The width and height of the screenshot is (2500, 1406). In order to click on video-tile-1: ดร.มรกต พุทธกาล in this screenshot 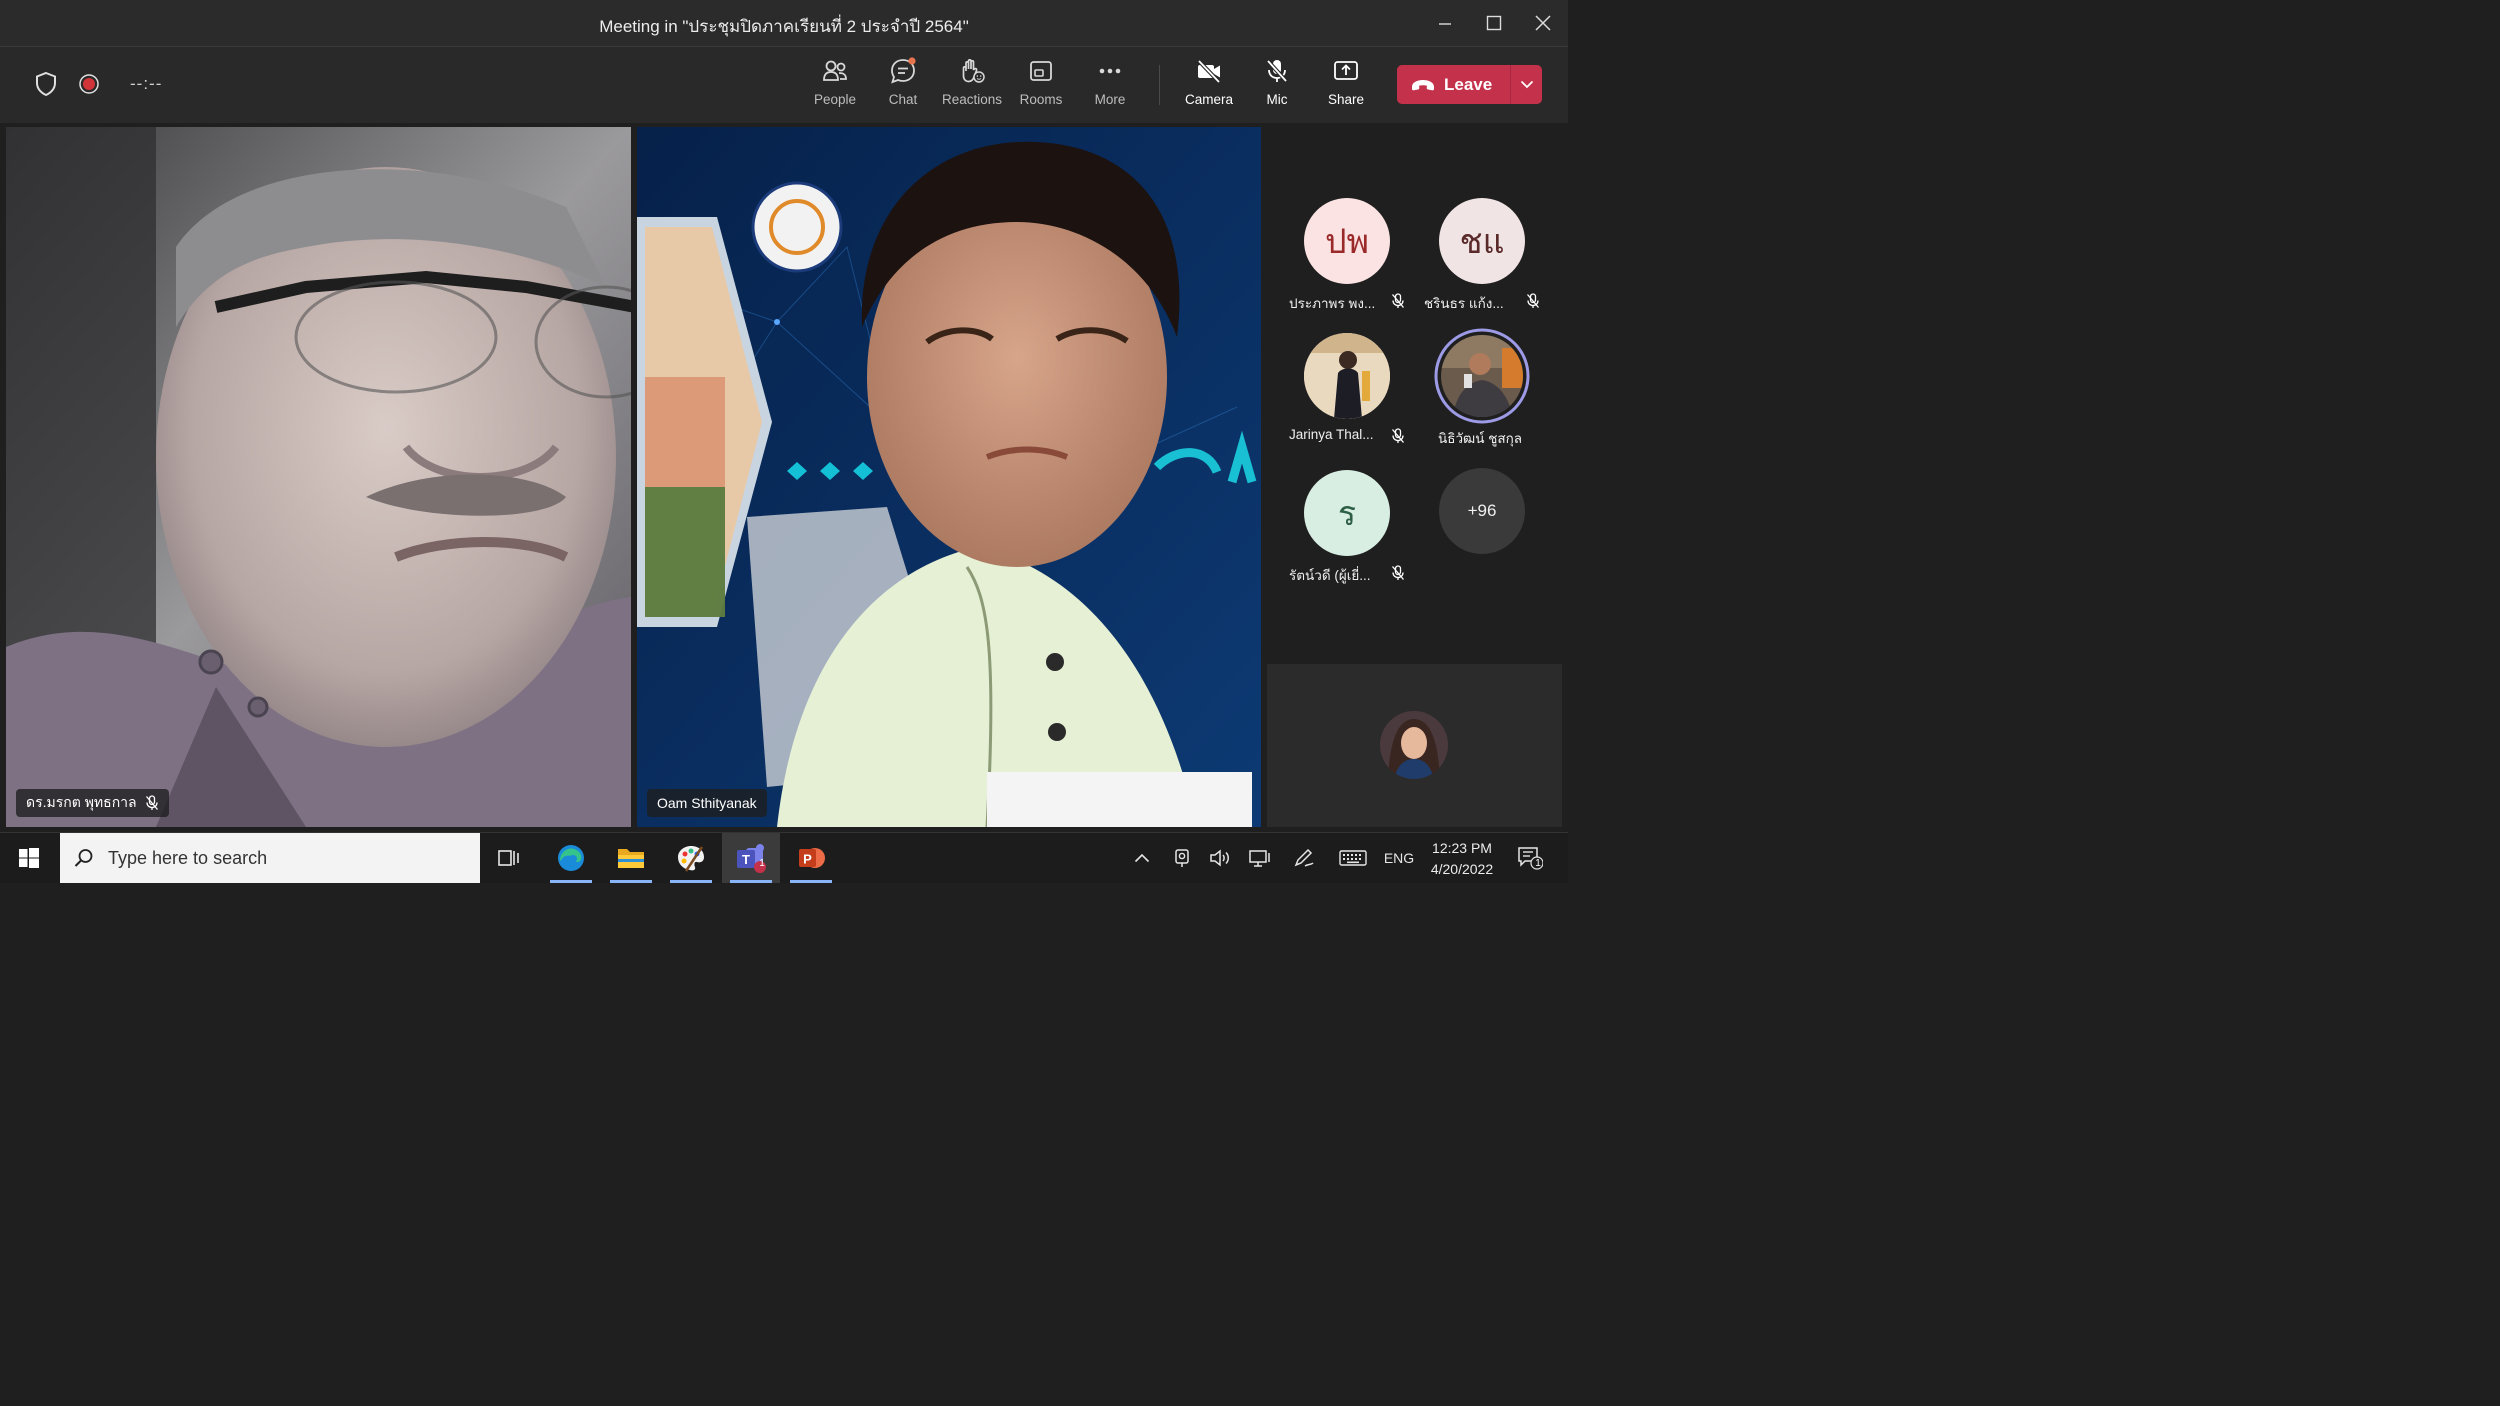, I will do `click(318, 477)`.